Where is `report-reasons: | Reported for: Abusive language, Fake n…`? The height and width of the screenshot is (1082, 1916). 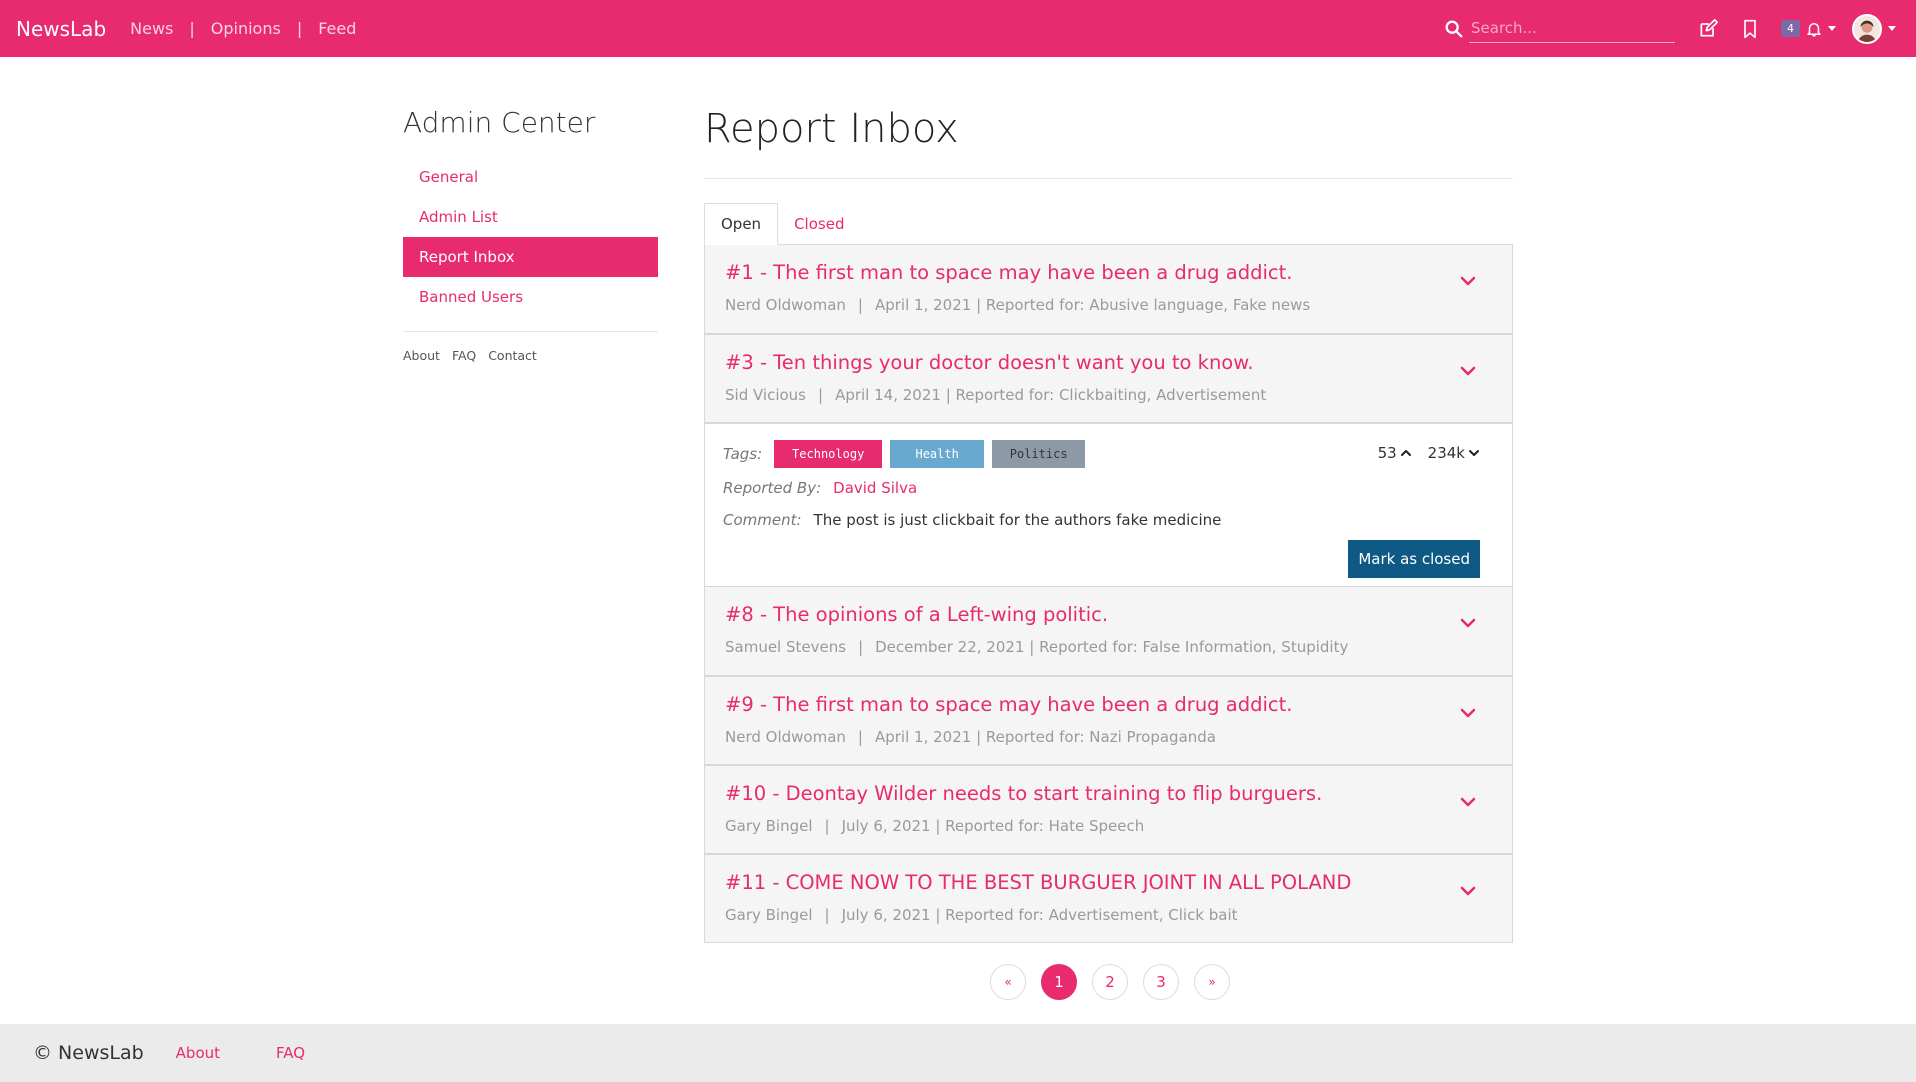 report-reasons: | Reported for: Abusive language, Fake n… is located at coordinates (1143, 305).